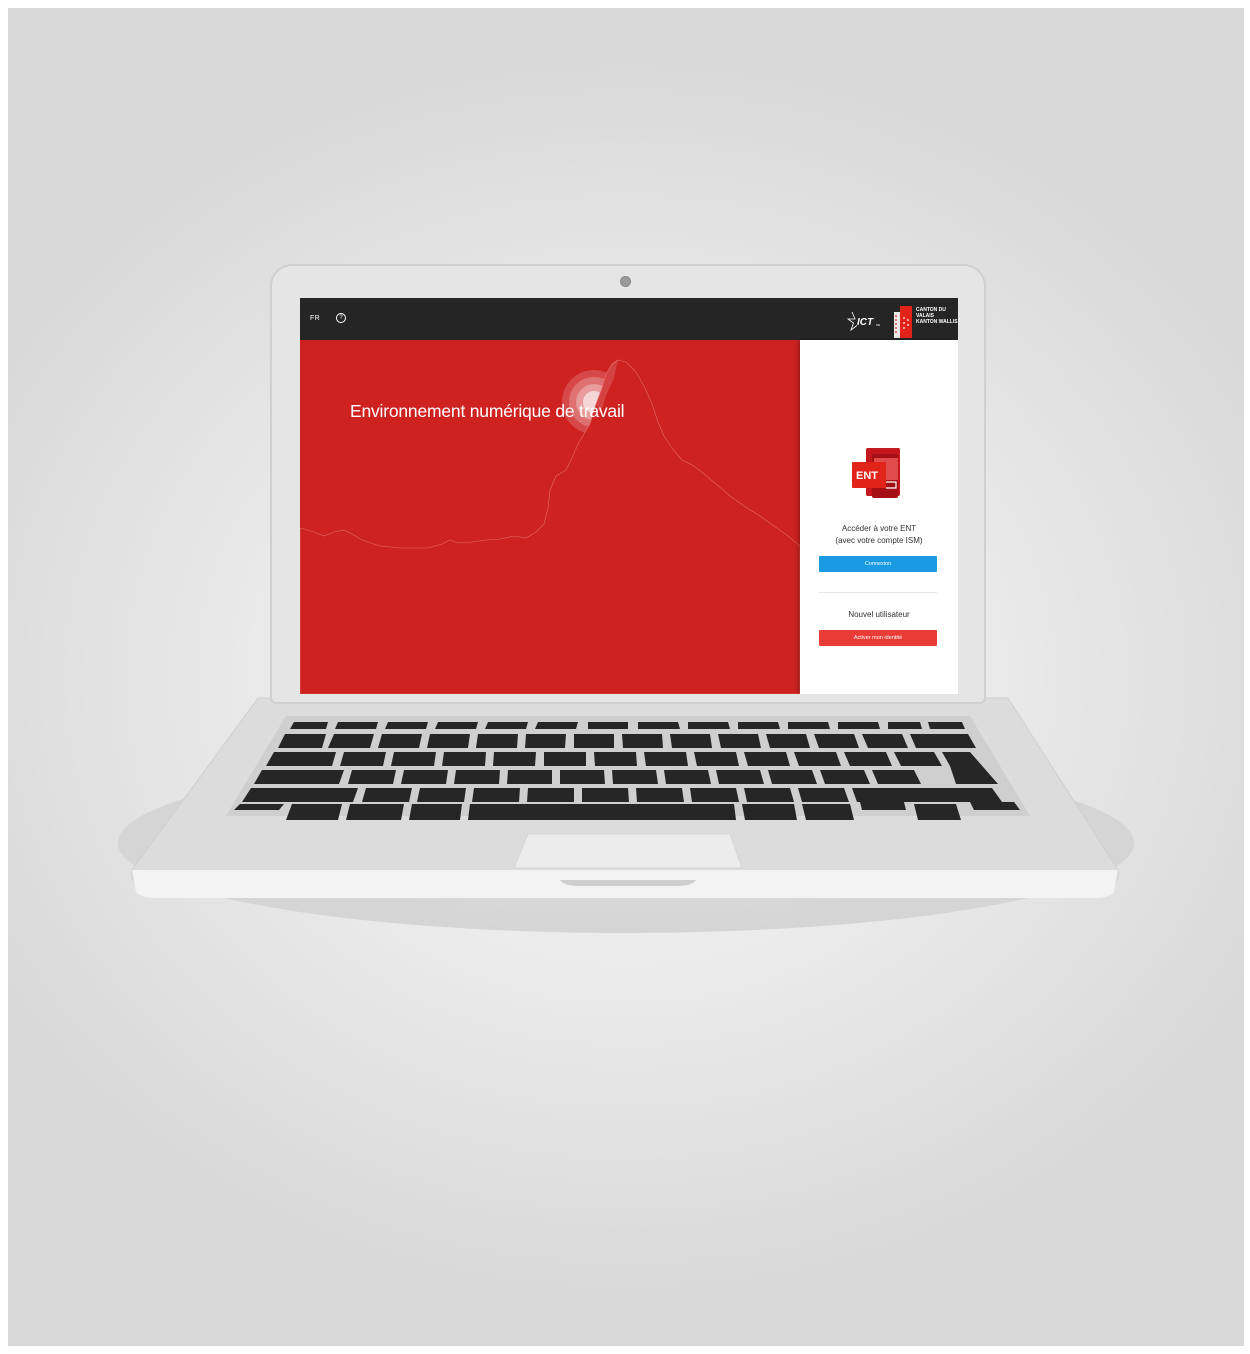 Image resolution: width=1250 pixels, height=1354 pixels. I want to click on access-line-1: Accéder à votre ENT, so click(879, 528).